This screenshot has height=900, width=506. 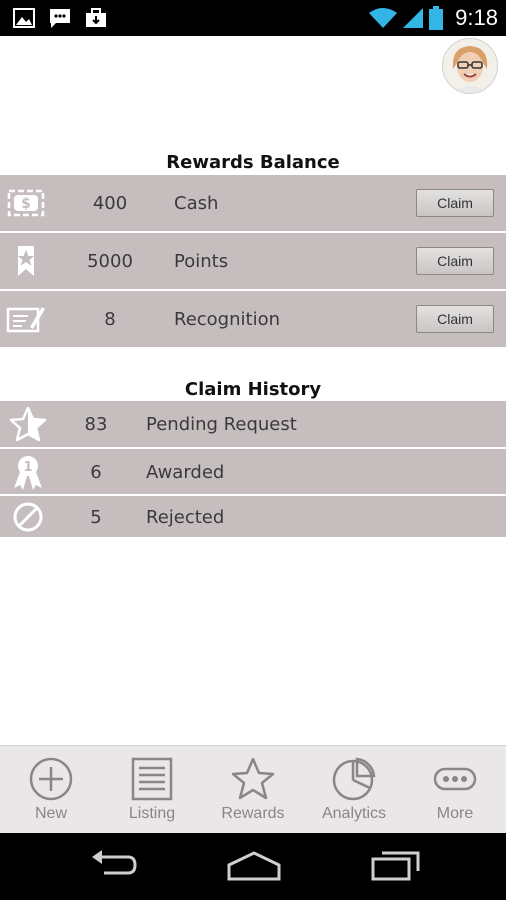 I want to click on rejected-label: Rejected, so click(x=185, y=517).